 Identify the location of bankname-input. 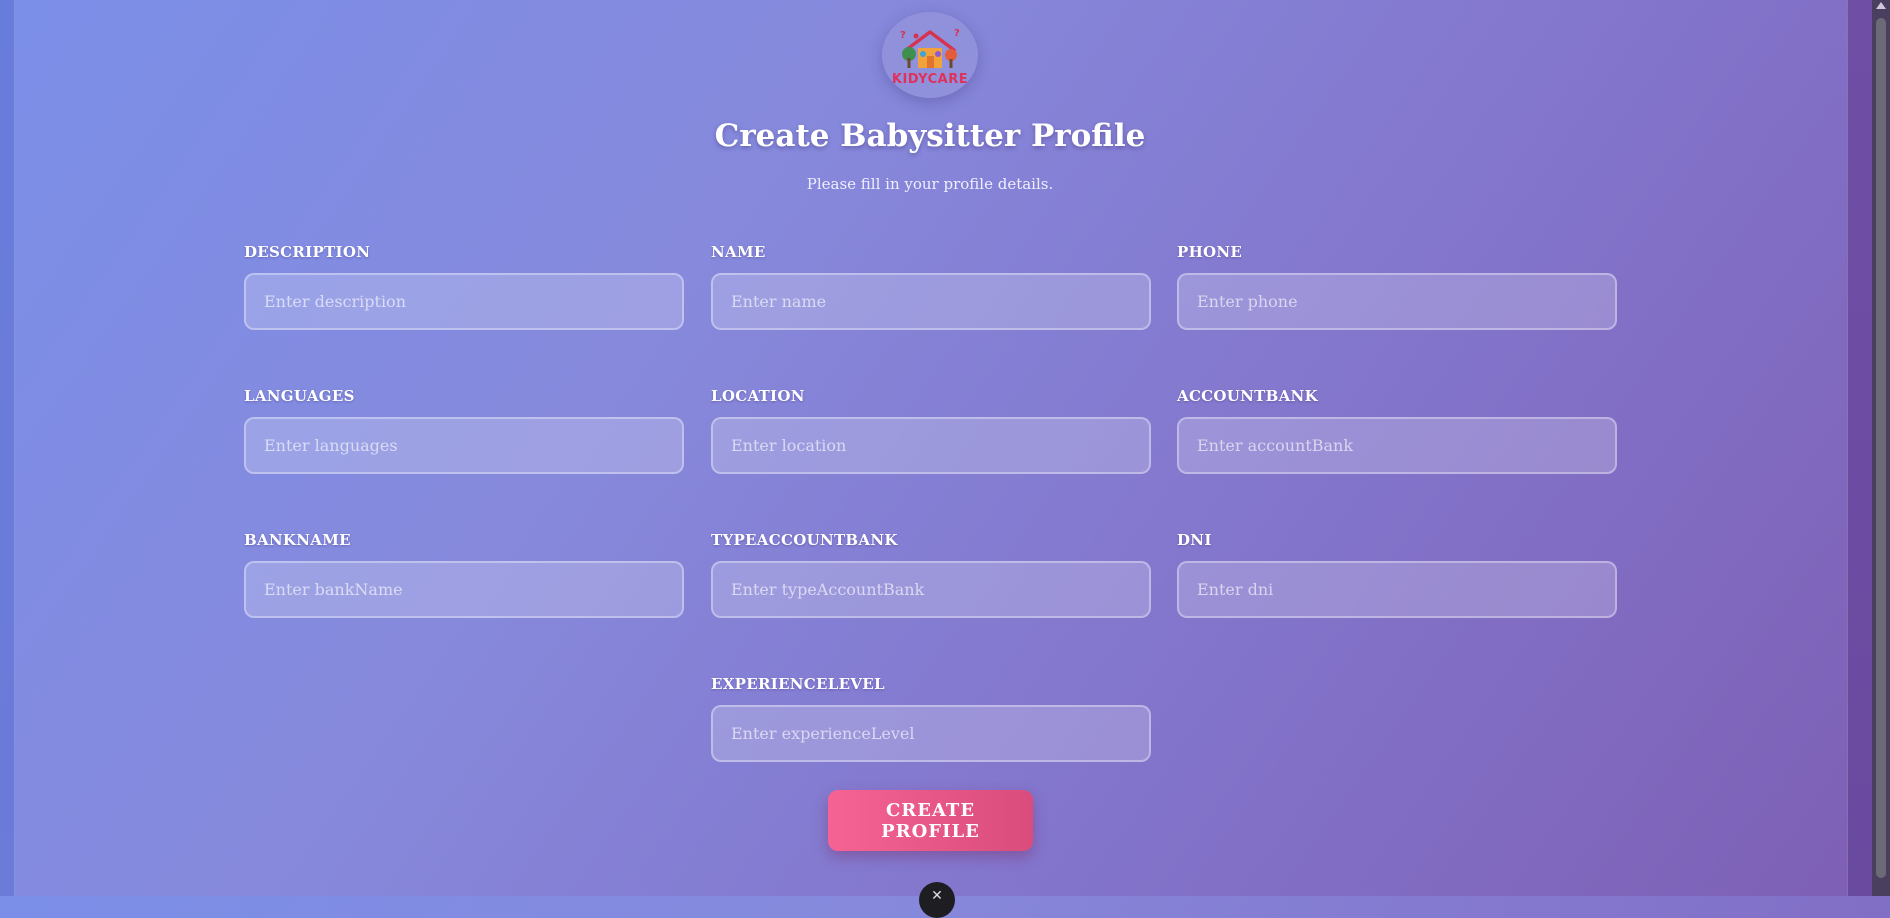
(464, 589).